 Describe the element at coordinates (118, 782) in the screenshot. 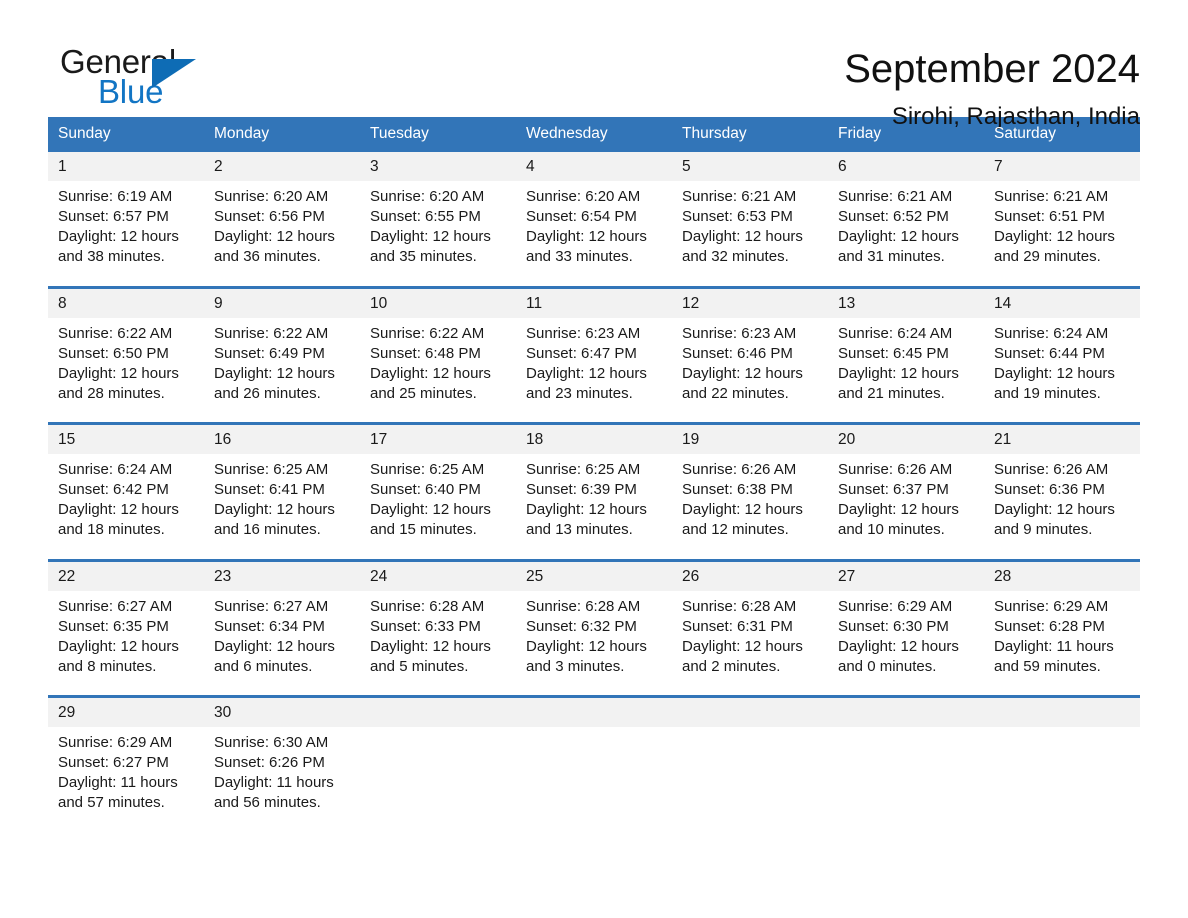

I see `daylight-text-line1: Daylight: 11 hours` at that location.